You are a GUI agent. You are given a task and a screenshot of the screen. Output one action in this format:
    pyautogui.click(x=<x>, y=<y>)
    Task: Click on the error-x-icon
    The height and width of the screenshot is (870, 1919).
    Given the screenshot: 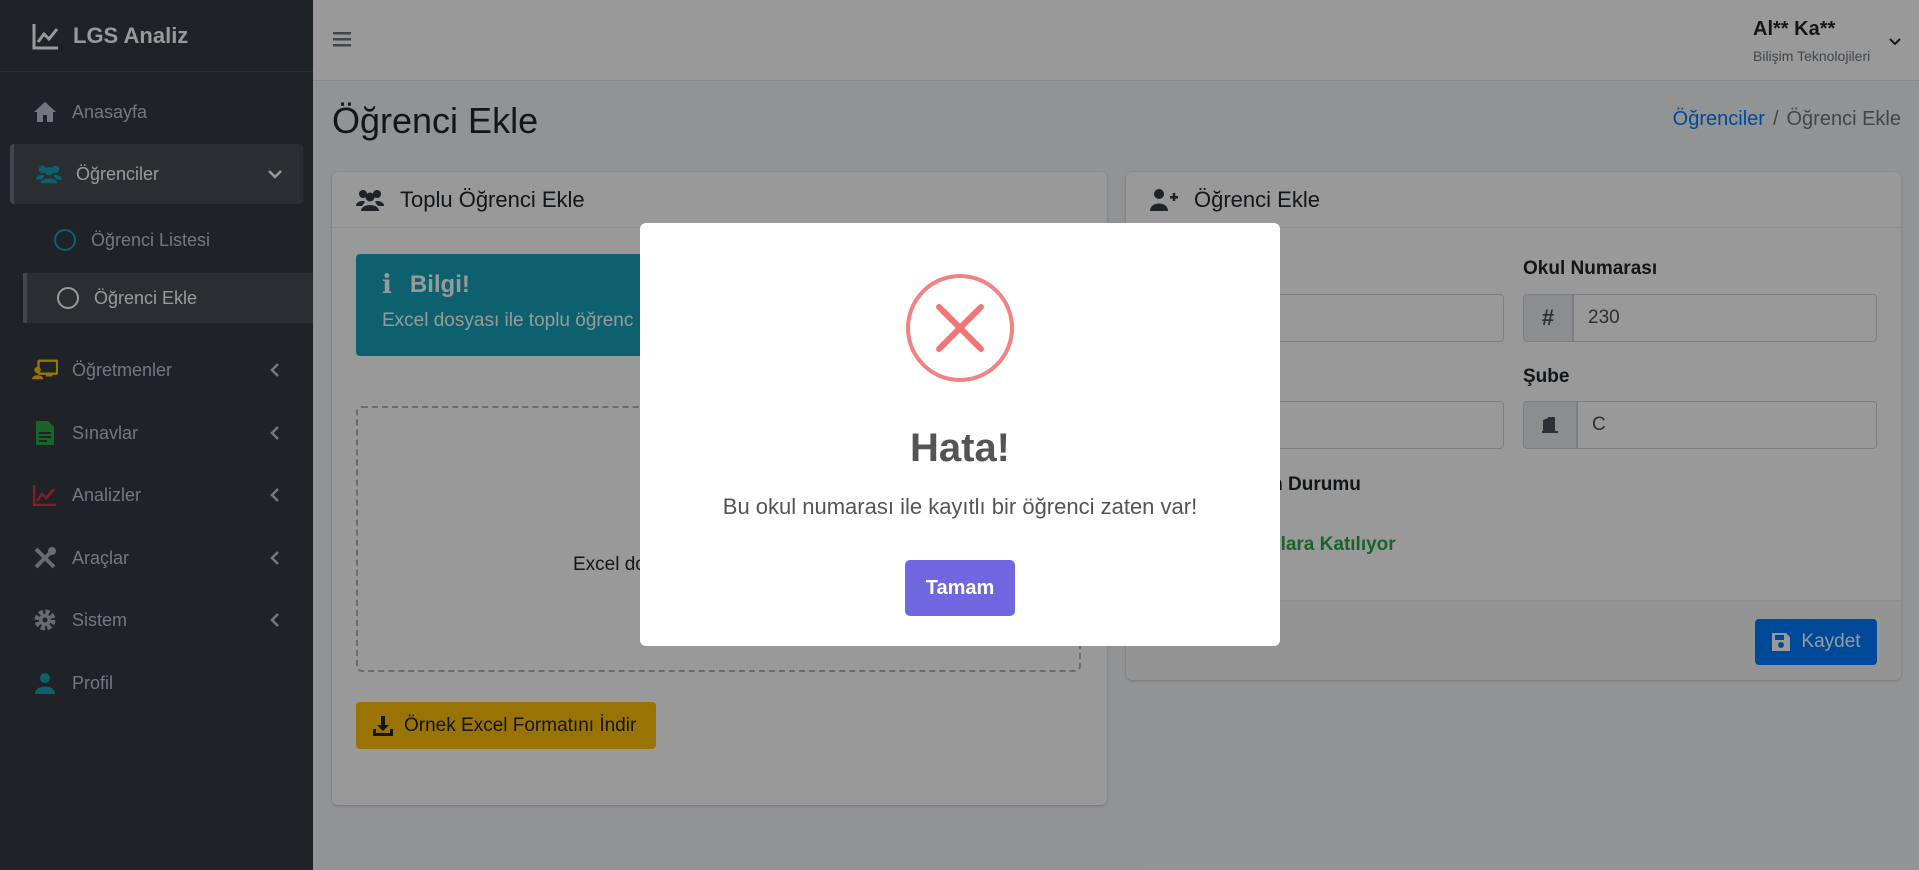 What is the action you would take?
    pyautogui.click(x=960, y=328)
    